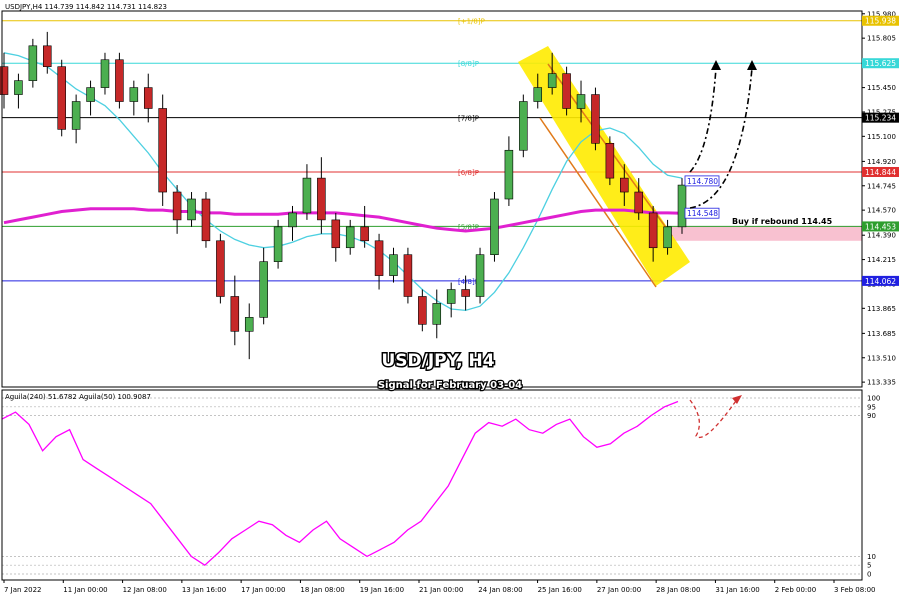  I want to click on price-tick-label: 114.390, so click(881, 236).